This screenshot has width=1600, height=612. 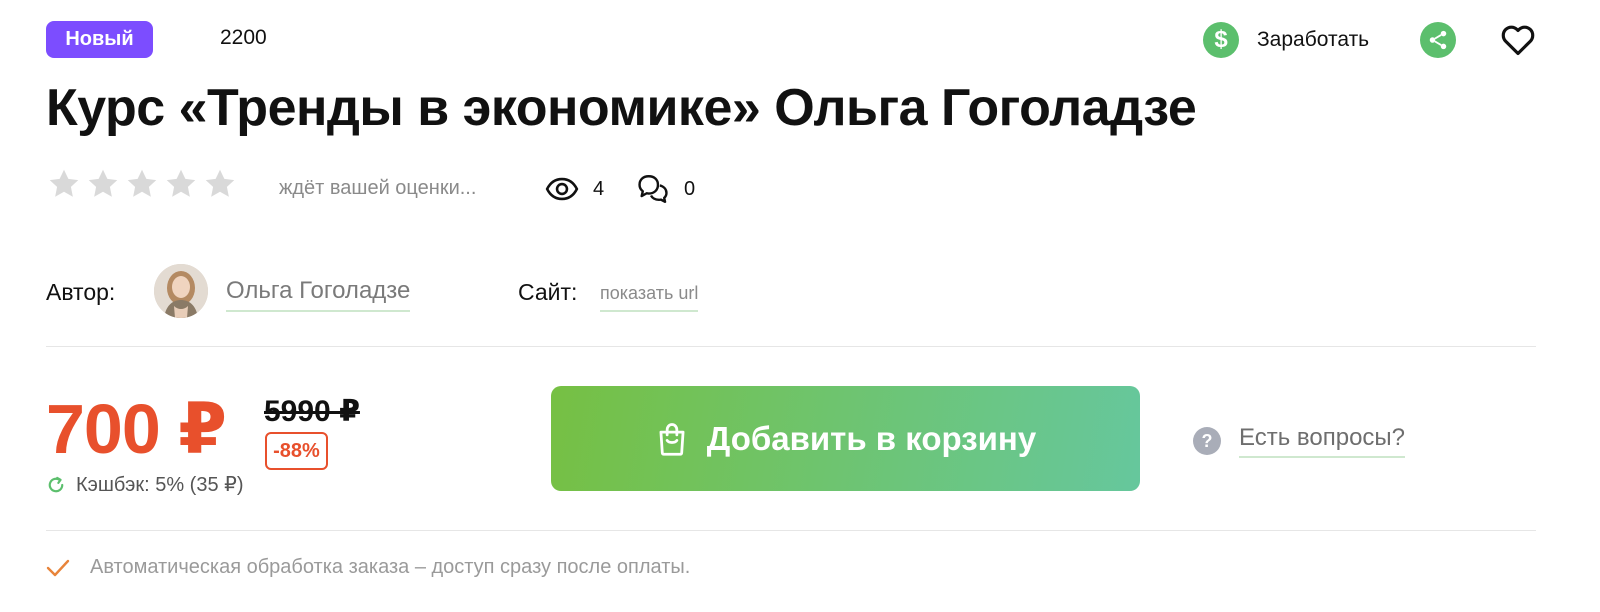 I want to click on avatar, so click(x=181, y=291).